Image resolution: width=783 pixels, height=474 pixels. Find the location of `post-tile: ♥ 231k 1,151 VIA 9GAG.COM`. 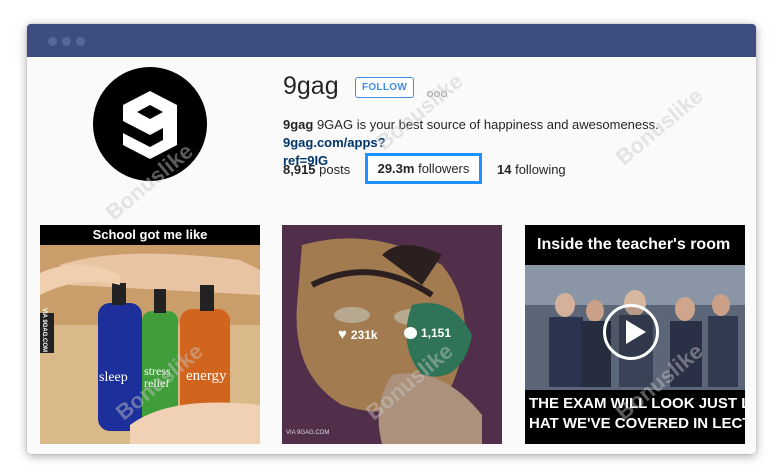

post-tile: ♥ 231k 1,151 VIA 9GAG.COM is located at coordinates (392, 334).